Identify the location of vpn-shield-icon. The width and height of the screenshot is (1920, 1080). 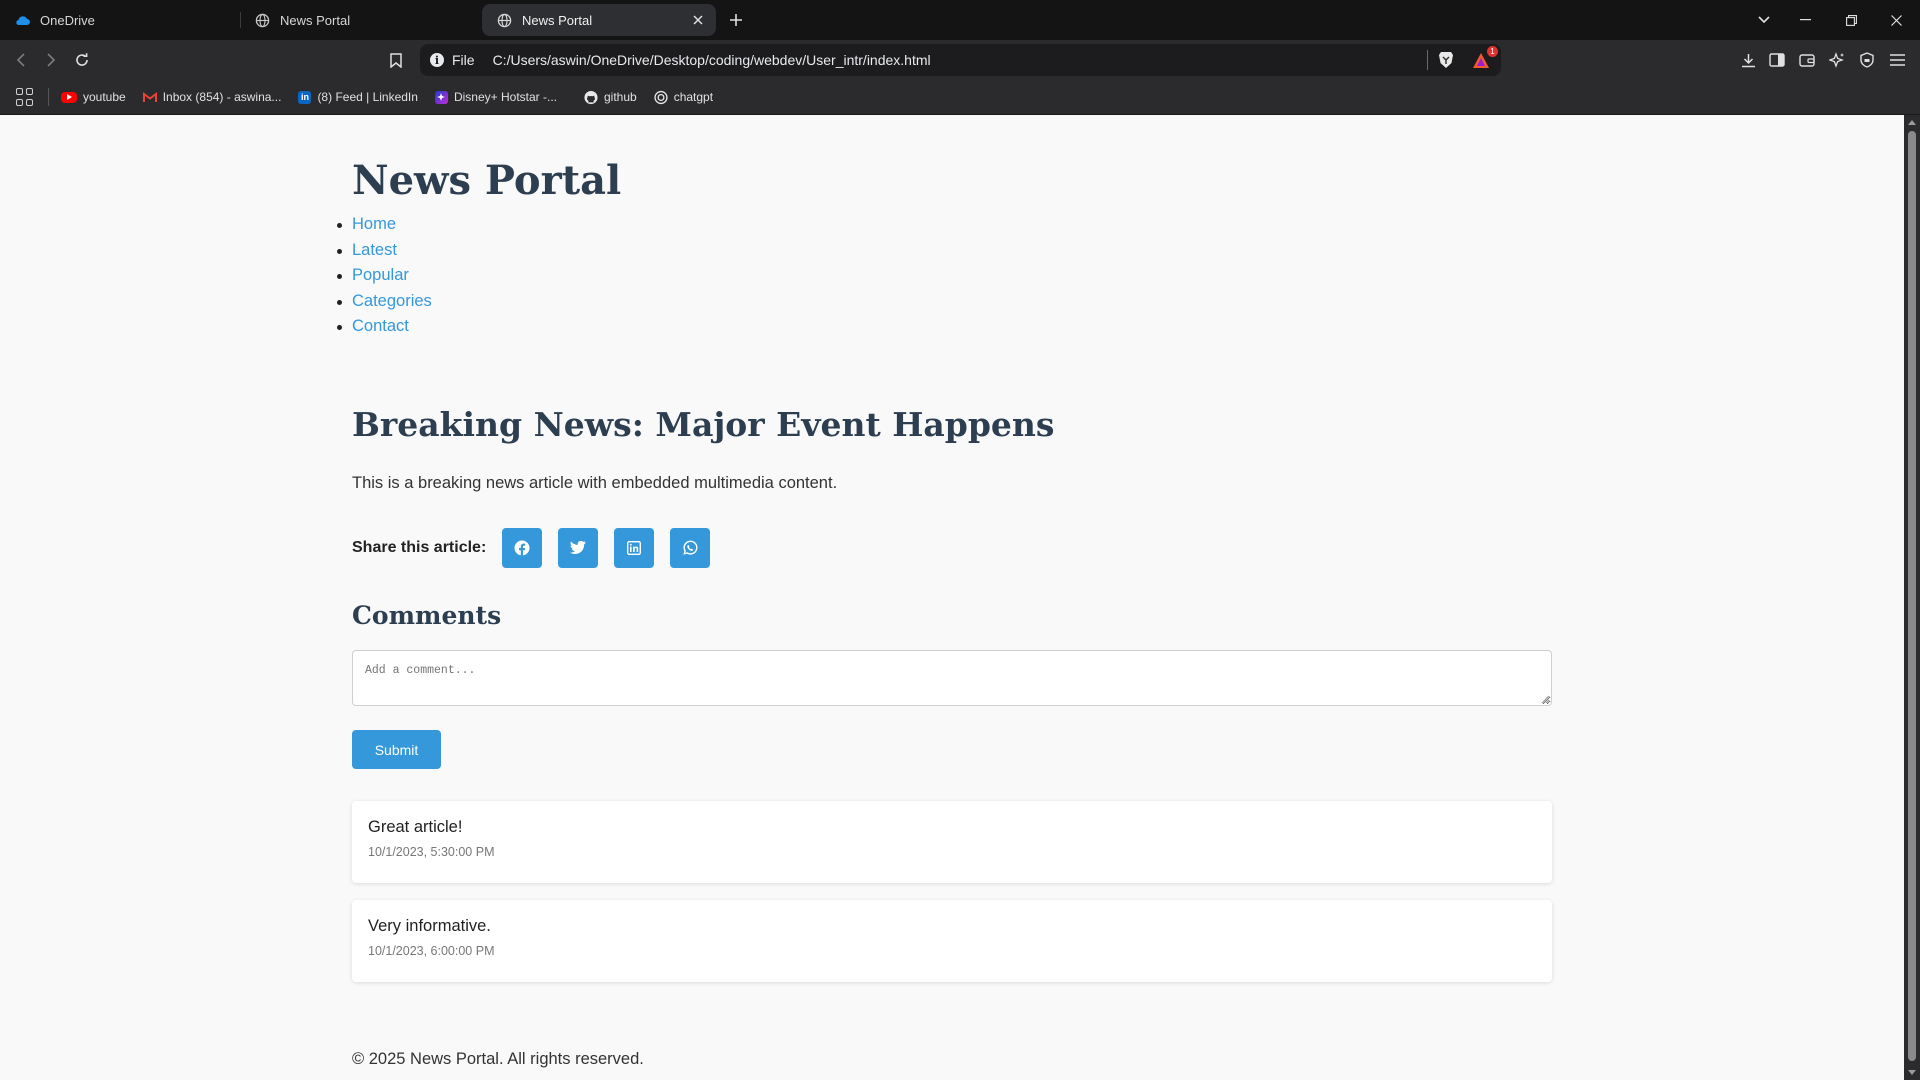
(1867, 60).